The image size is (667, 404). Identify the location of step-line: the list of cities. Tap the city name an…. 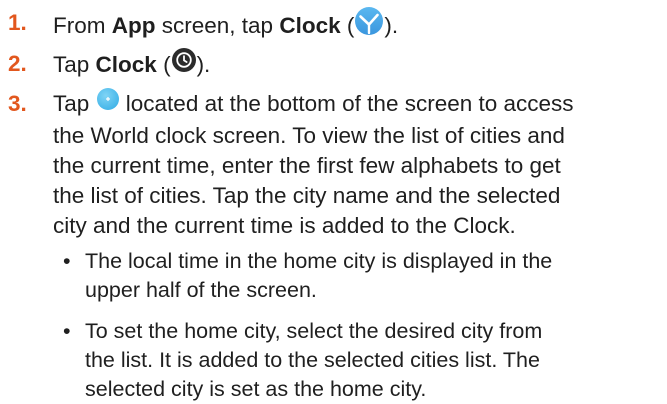
(307, 196).